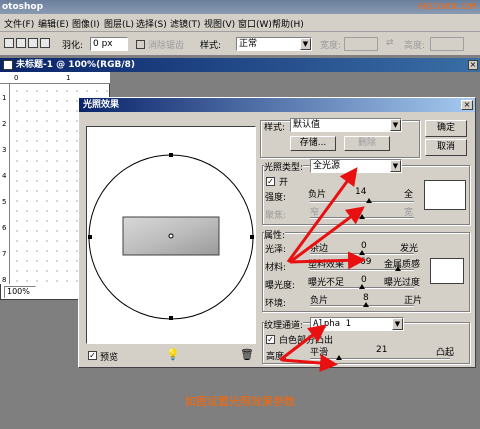  Describe the element at coordinates (240, 401) in the screenshot. I see `caption: 如图设置光照效果参数` at that location.